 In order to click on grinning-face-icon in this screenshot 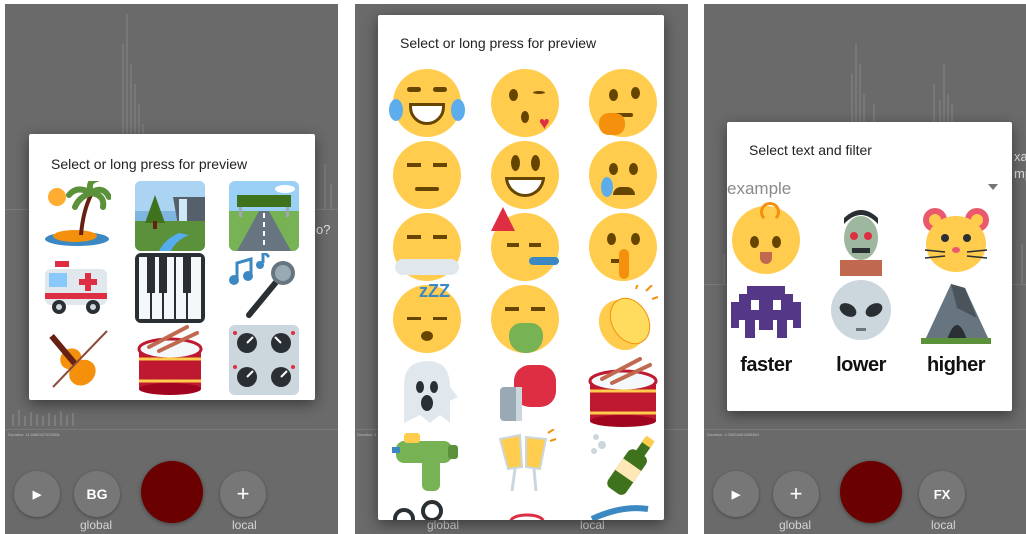, I will do `click(525, 176)`.